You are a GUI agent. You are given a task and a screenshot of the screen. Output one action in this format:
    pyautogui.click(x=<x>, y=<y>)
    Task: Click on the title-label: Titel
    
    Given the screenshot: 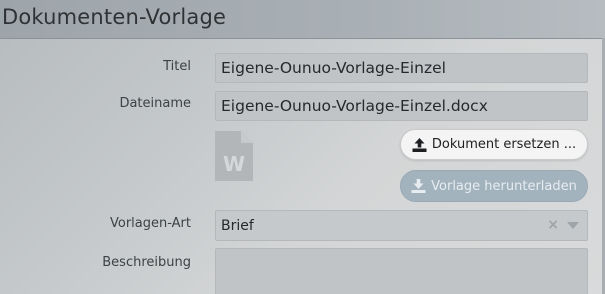 What is the action you would take?
    pyautogui.click(x=177, y=66)
    